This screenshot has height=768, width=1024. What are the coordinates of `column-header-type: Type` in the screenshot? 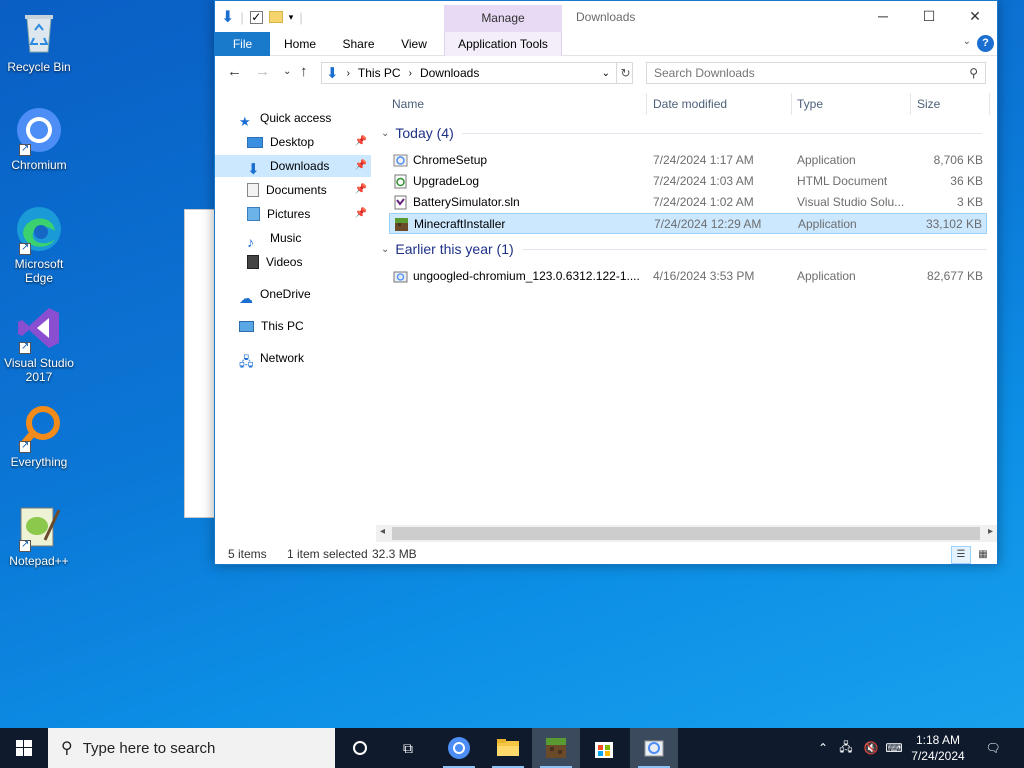 It's located at (810, 104).